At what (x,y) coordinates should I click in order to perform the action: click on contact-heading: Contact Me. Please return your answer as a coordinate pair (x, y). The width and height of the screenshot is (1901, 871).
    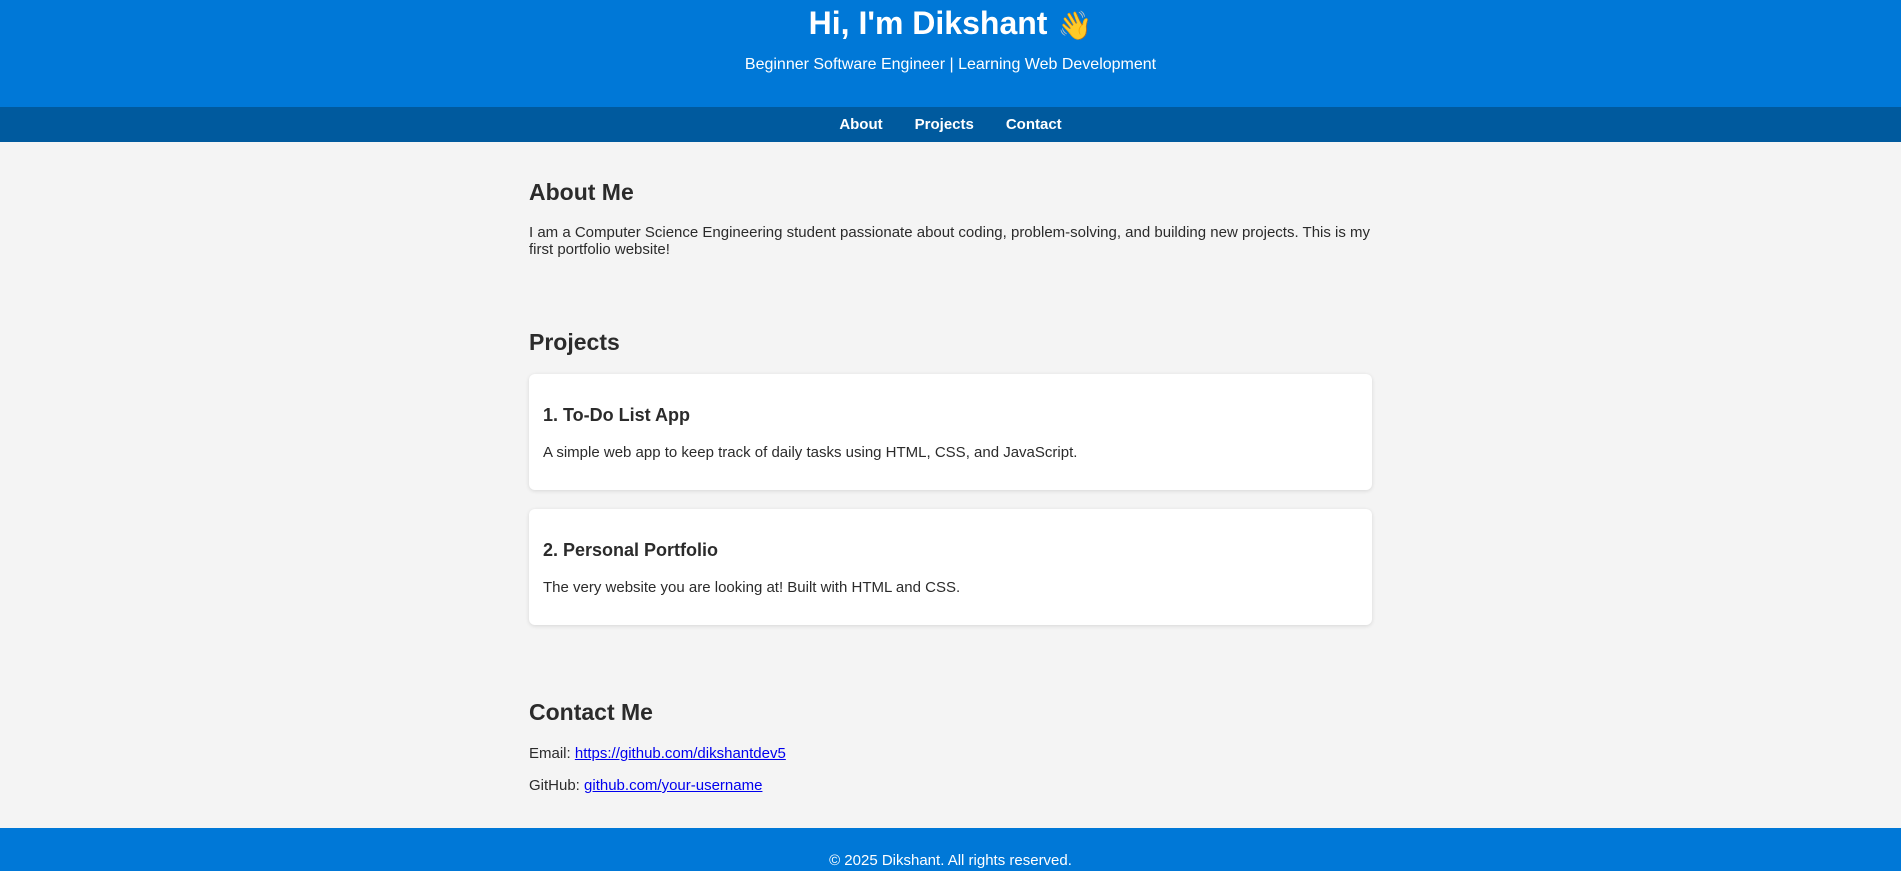
    Looking at the image, I should click on (591, 712).